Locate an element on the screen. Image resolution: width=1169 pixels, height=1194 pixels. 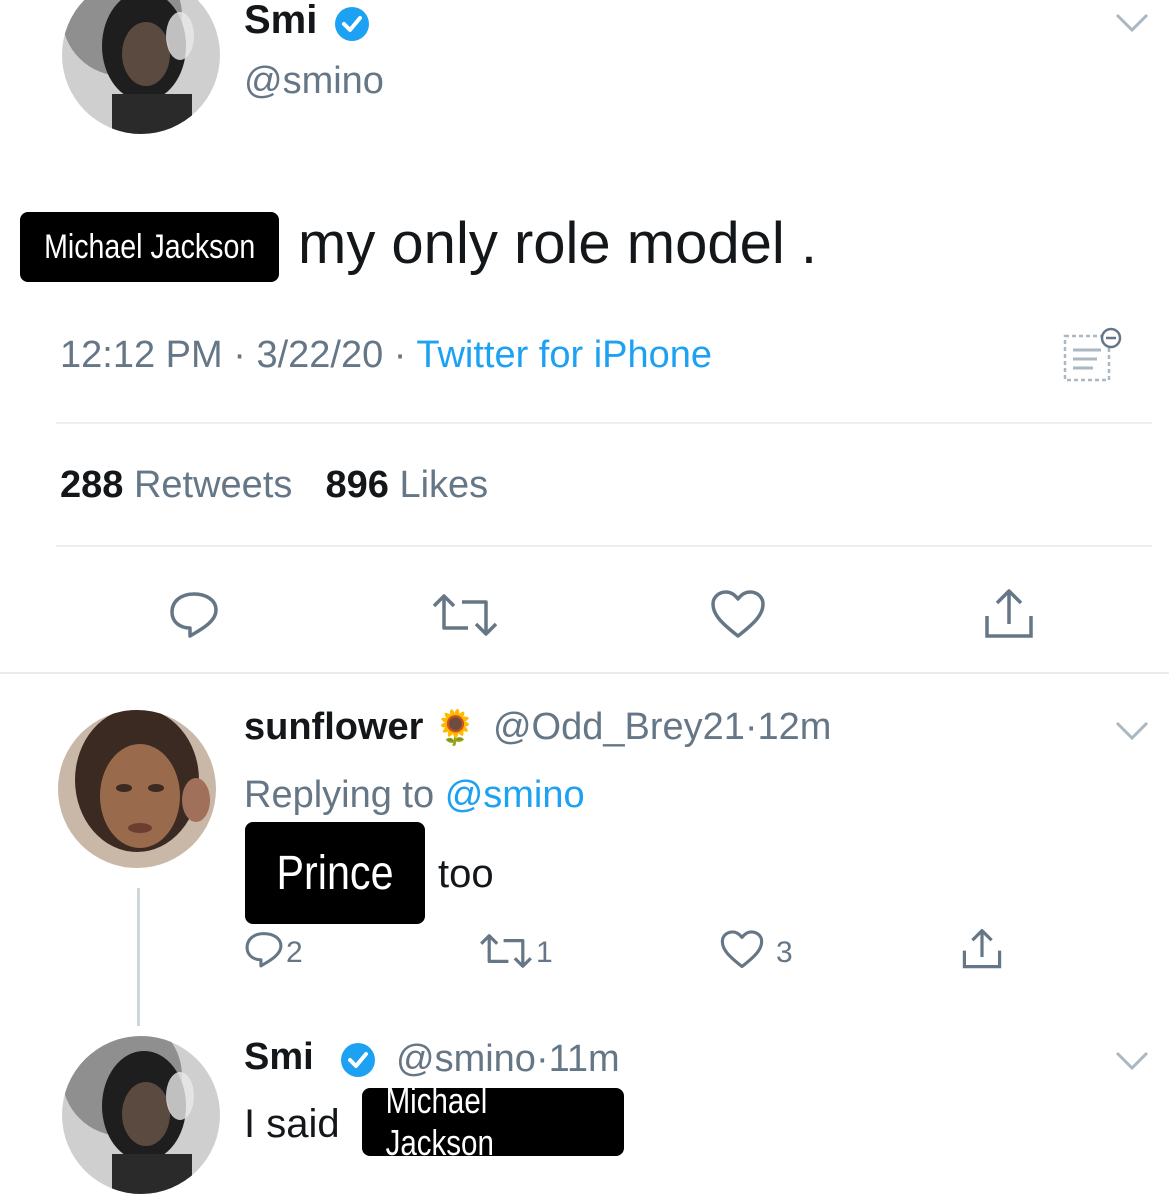
reply2-author-name: Smi is located at coordinates (279, 1057).